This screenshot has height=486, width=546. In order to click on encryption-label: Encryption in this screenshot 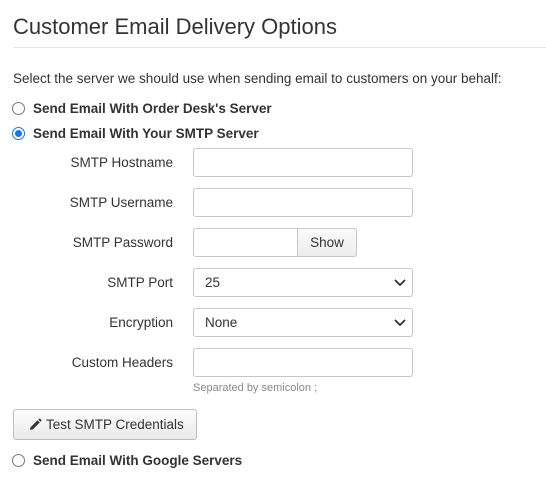, I will do `click(141, 322)`.